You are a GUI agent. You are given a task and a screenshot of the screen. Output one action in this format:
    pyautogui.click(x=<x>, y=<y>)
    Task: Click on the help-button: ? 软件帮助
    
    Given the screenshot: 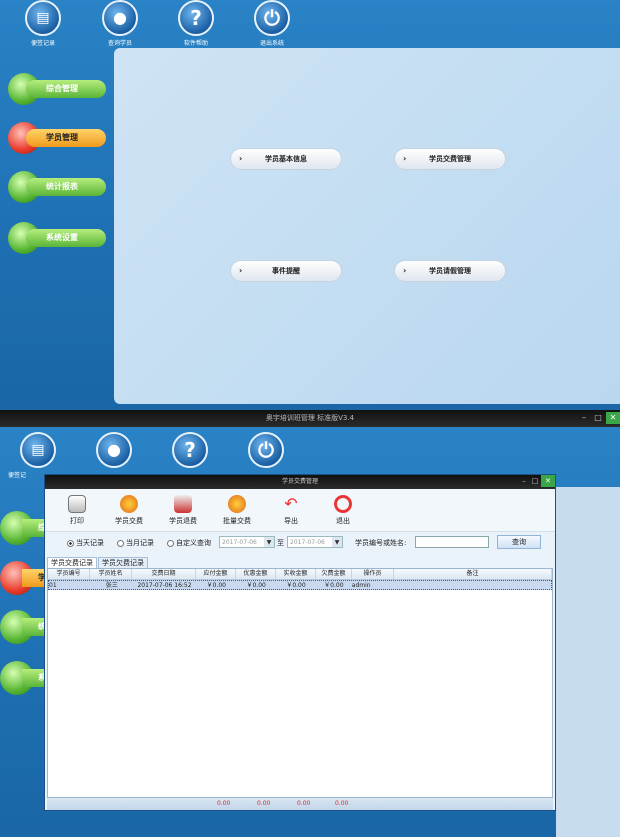 What is the action you would take?
    pyautogui.click(x=196, y=23)
    